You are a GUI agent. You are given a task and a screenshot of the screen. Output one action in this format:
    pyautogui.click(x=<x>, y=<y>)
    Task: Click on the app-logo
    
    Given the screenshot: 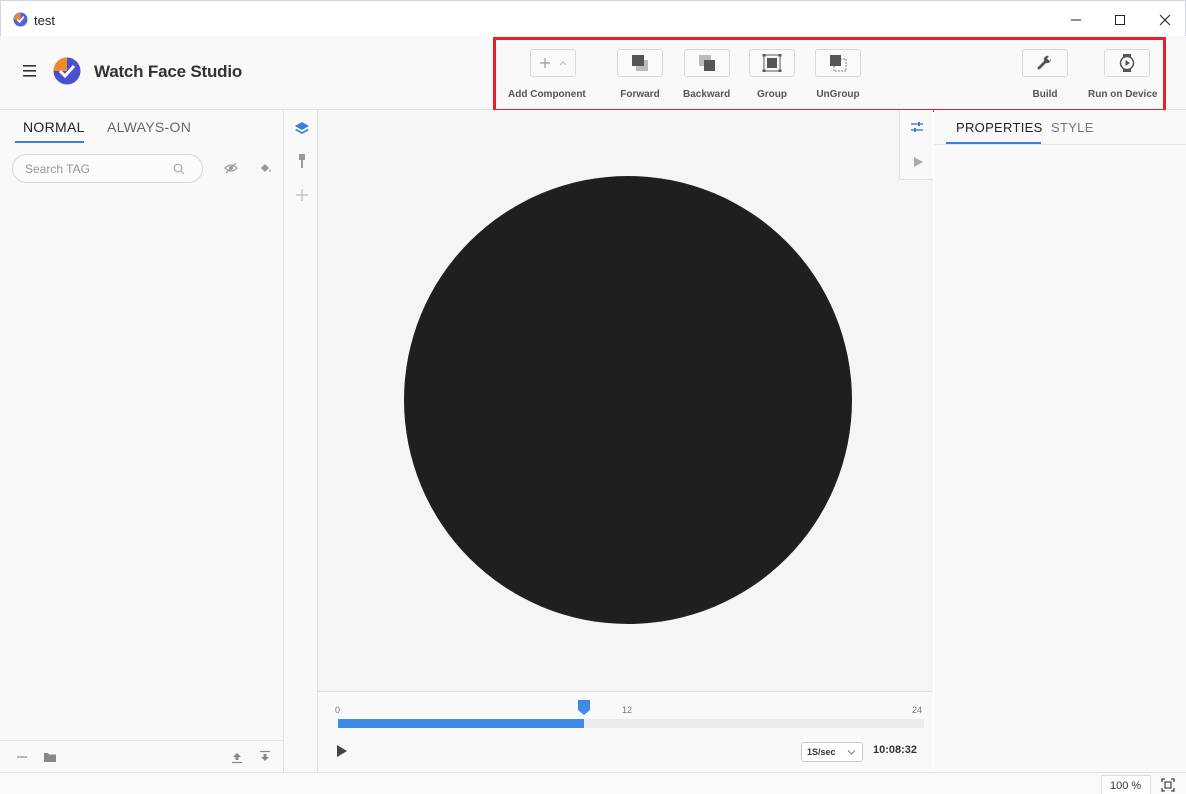 What is the action you would take?
    pyautogui.click(x=67, y=71)
    